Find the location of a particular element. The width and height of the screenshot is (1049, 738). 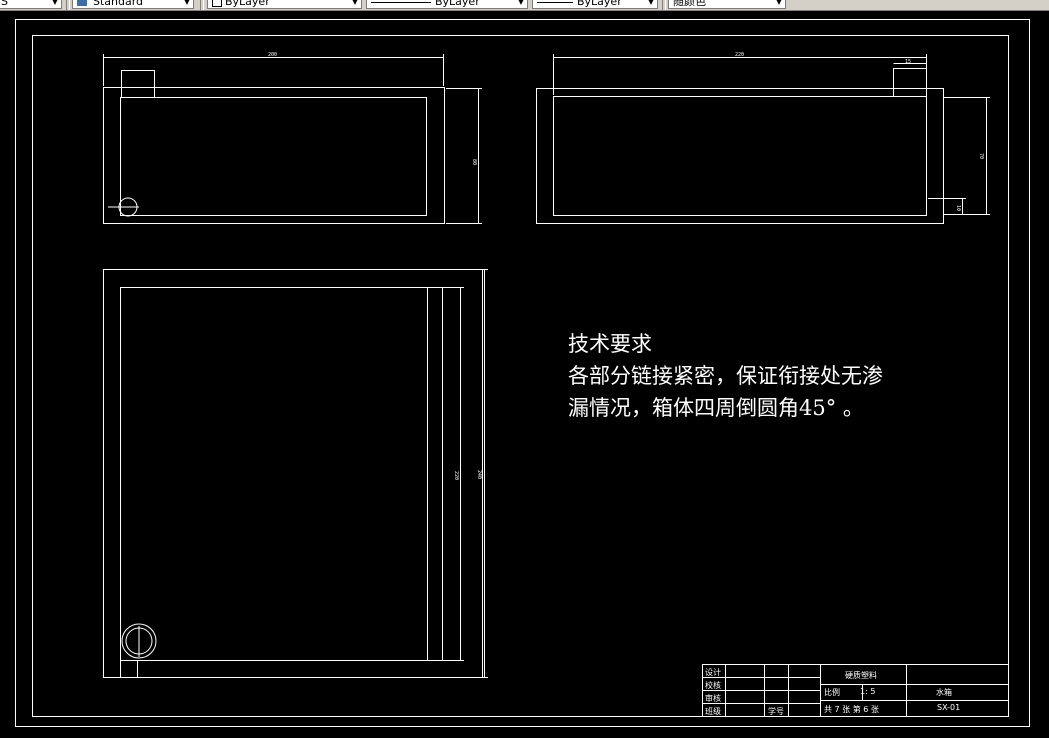

lineweight-dropdown: ByLayer ▼ is located at coordinates (595, 4).